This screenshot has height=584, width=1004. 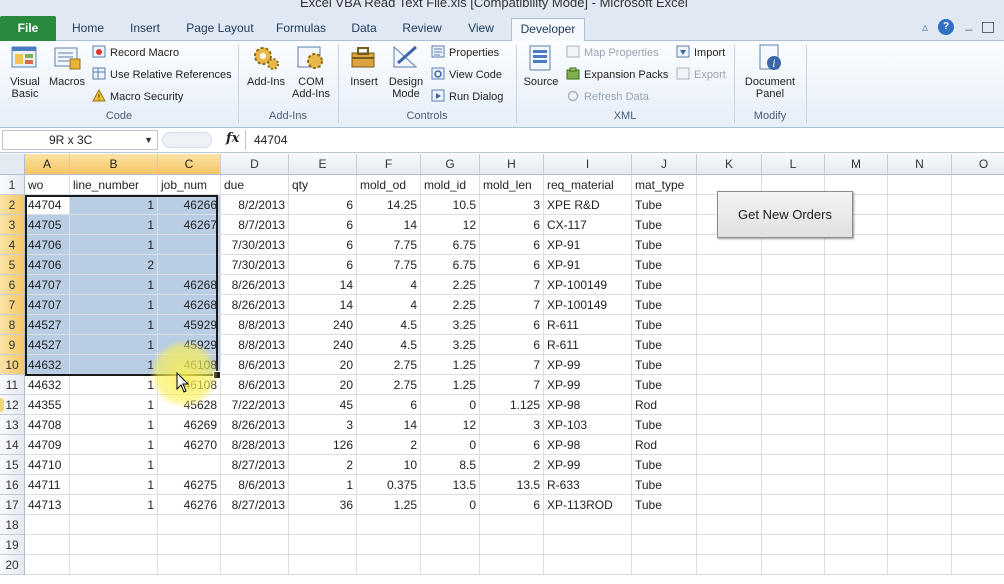 What do you see at coordinates (856, 545) in the screenshot?
I see `cell-m19` at bounding box center [856, 545].